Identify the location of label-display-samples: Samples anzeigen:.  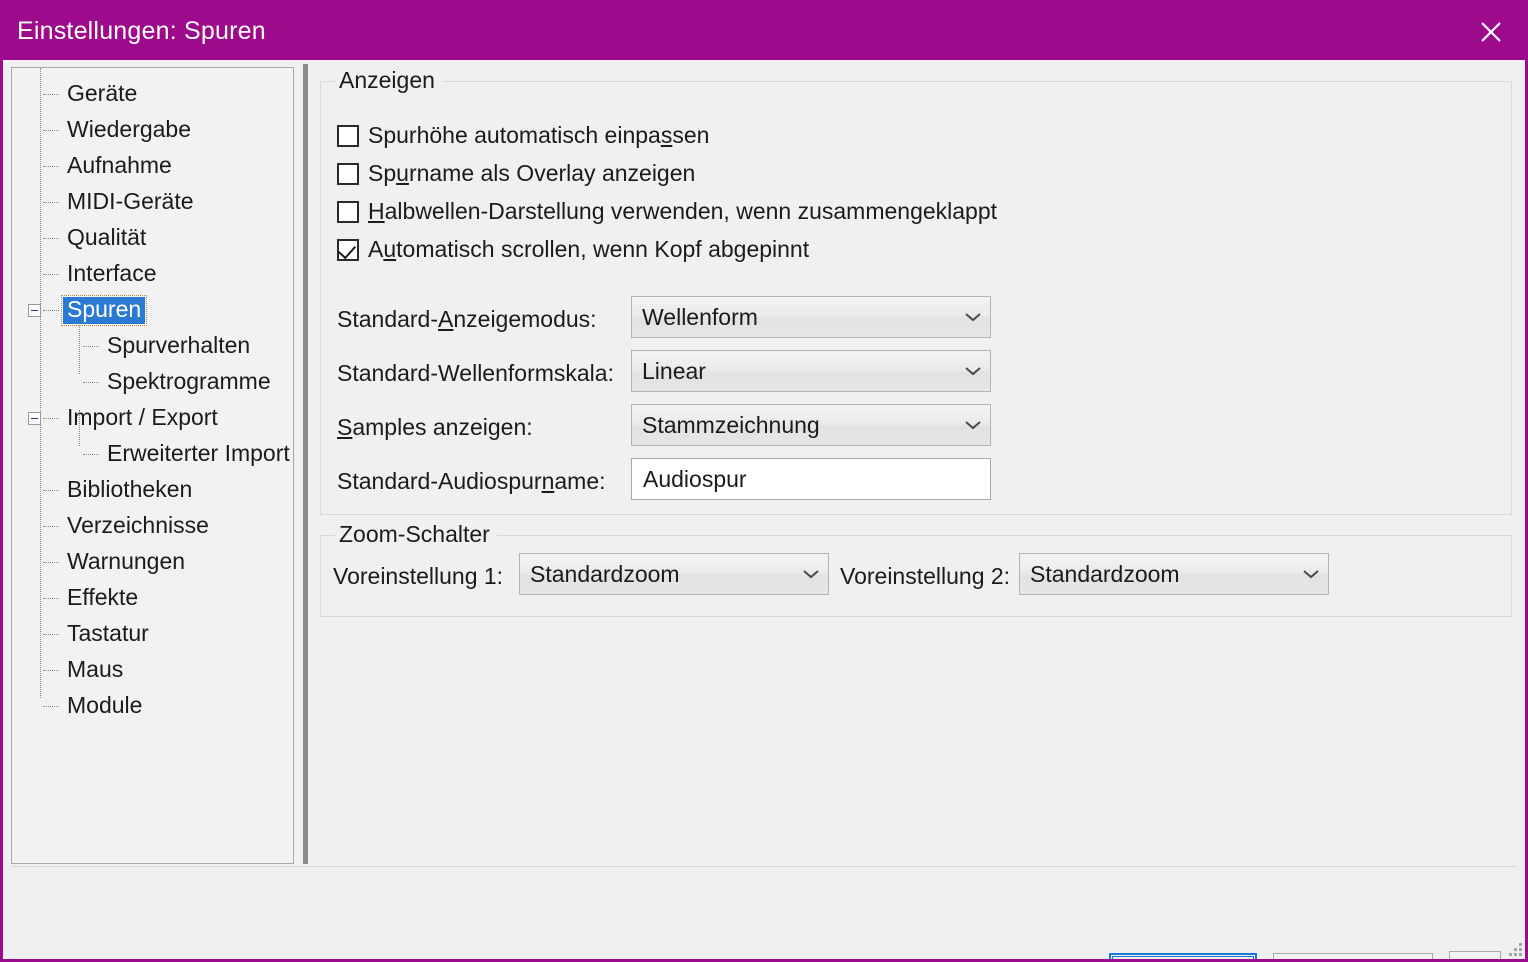
(435, 427).